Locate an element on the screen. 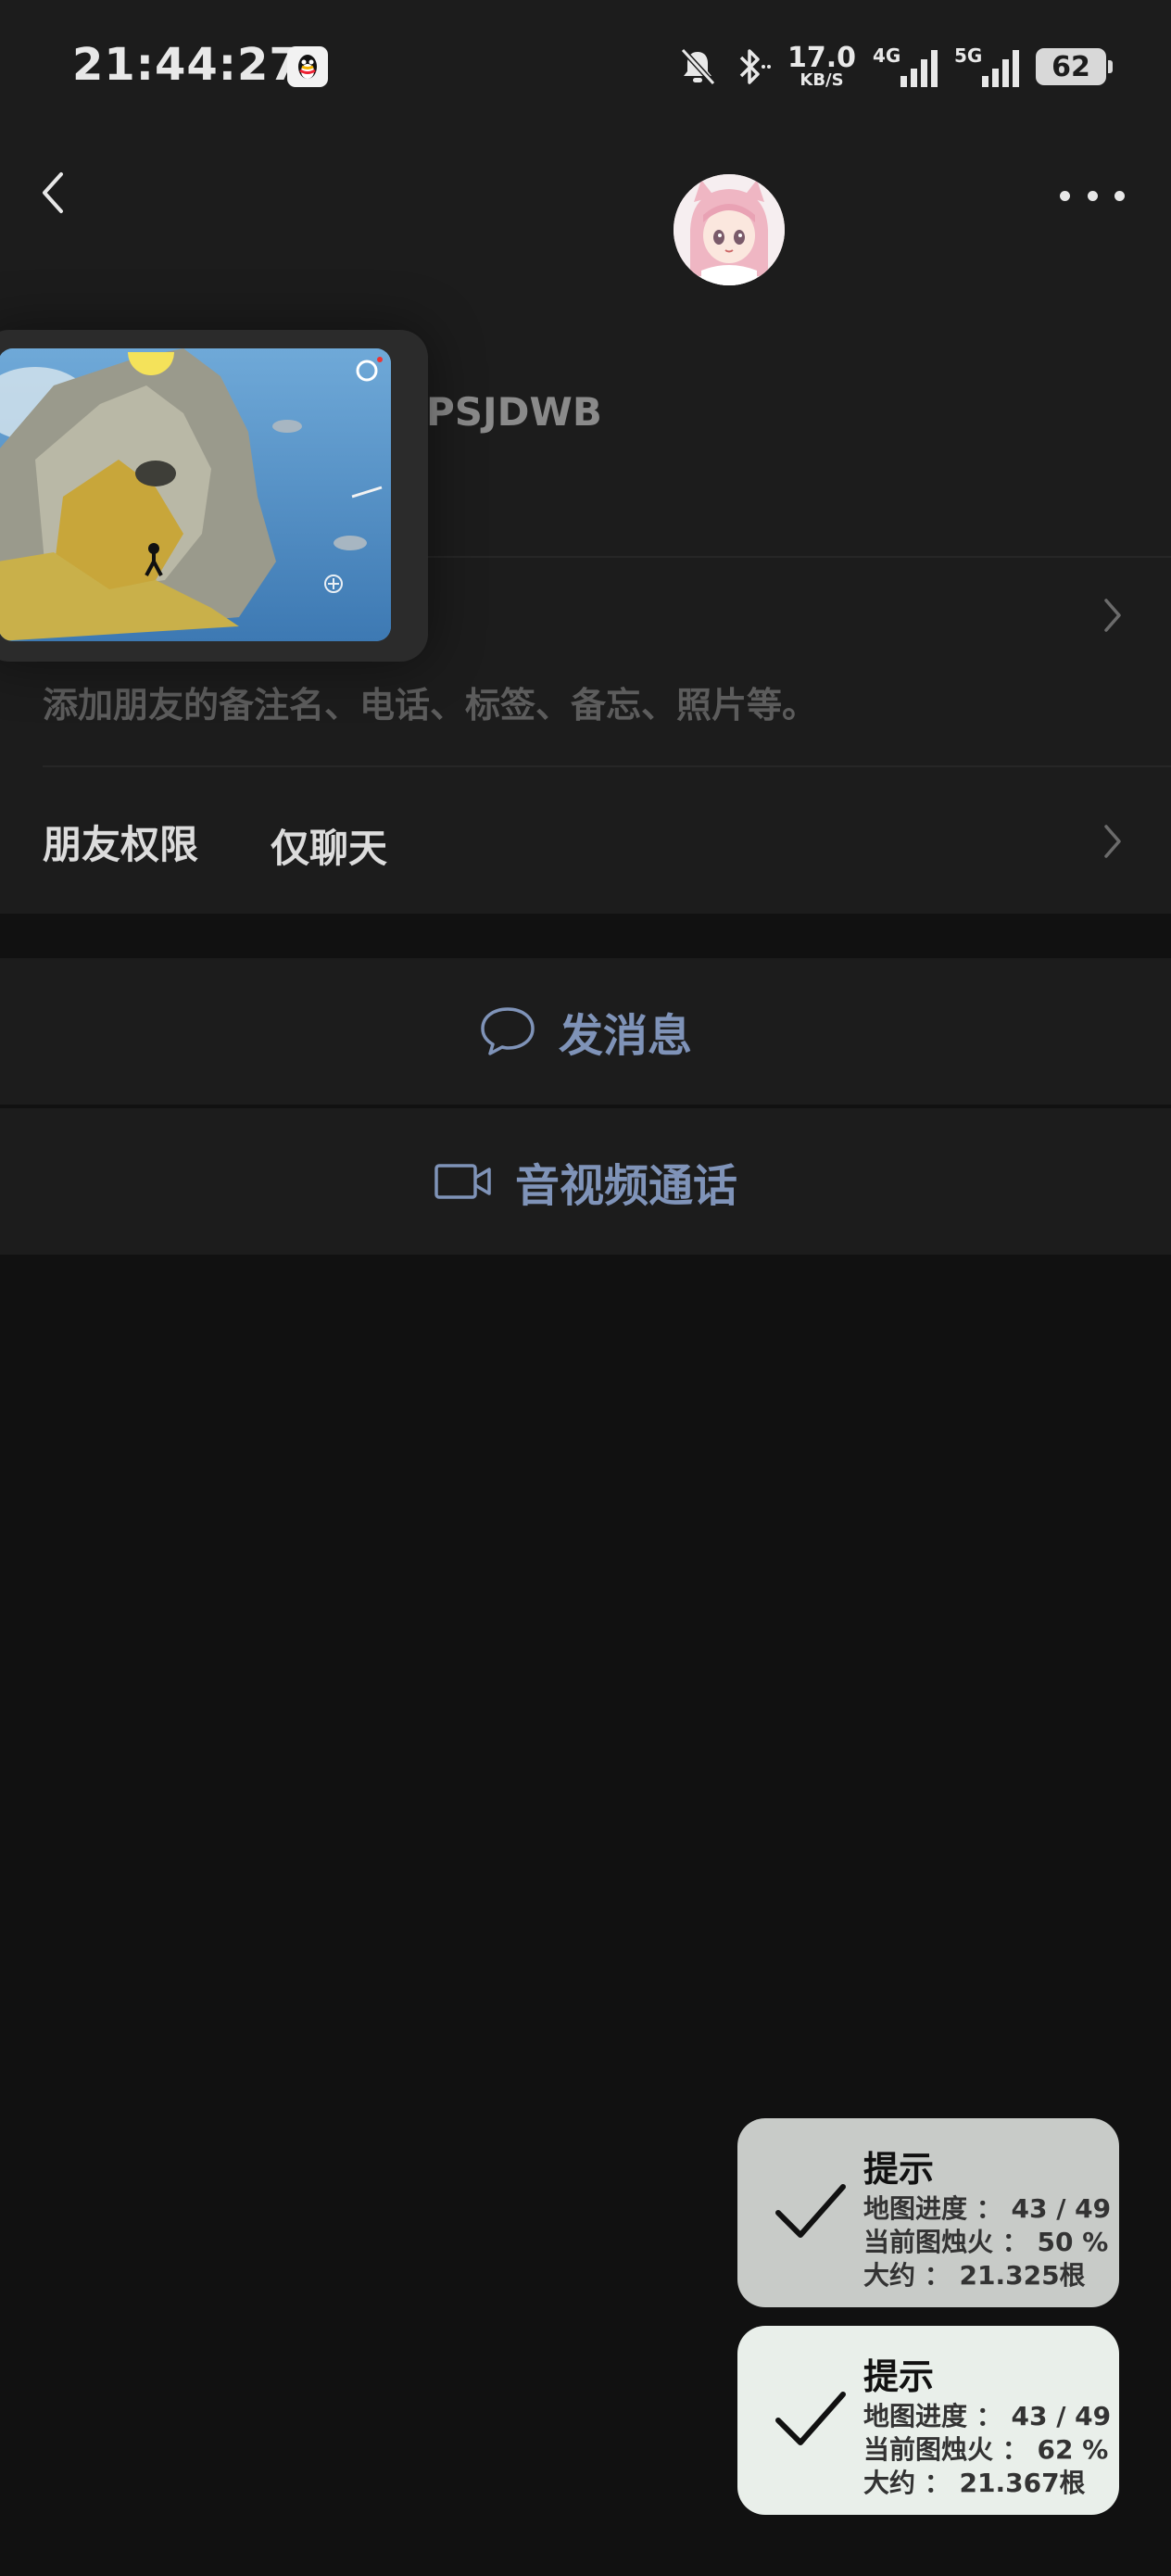  remark-hint: 添加朋友的备注名、电话、标签、备忘、照片等。 is located at coordinates (431, 706).